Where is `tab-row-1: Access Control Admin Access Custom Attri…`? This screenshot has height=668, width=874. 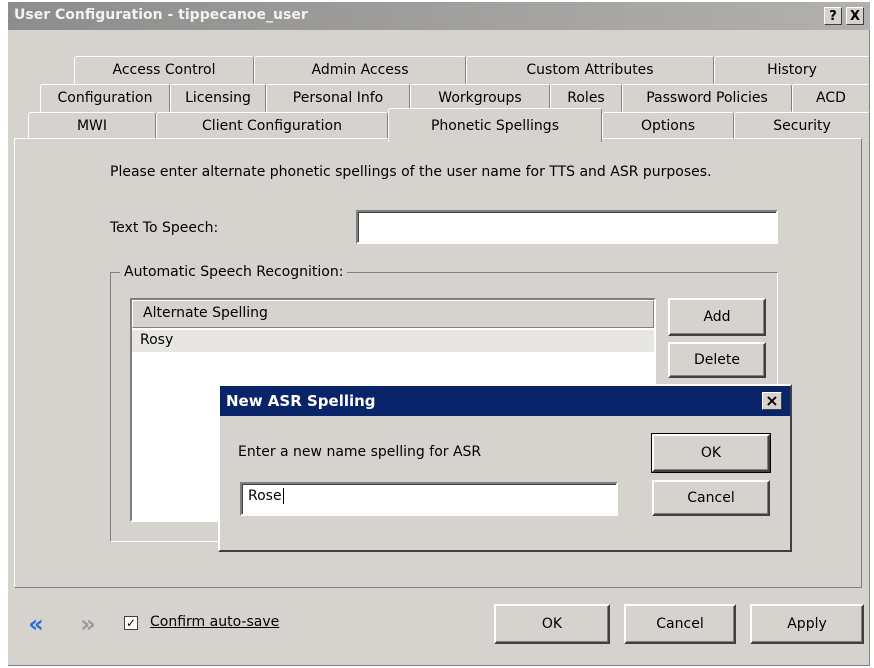
tab-row-1: Access Control Admin Access Custom Attri… is located at coordinates (450, 70).